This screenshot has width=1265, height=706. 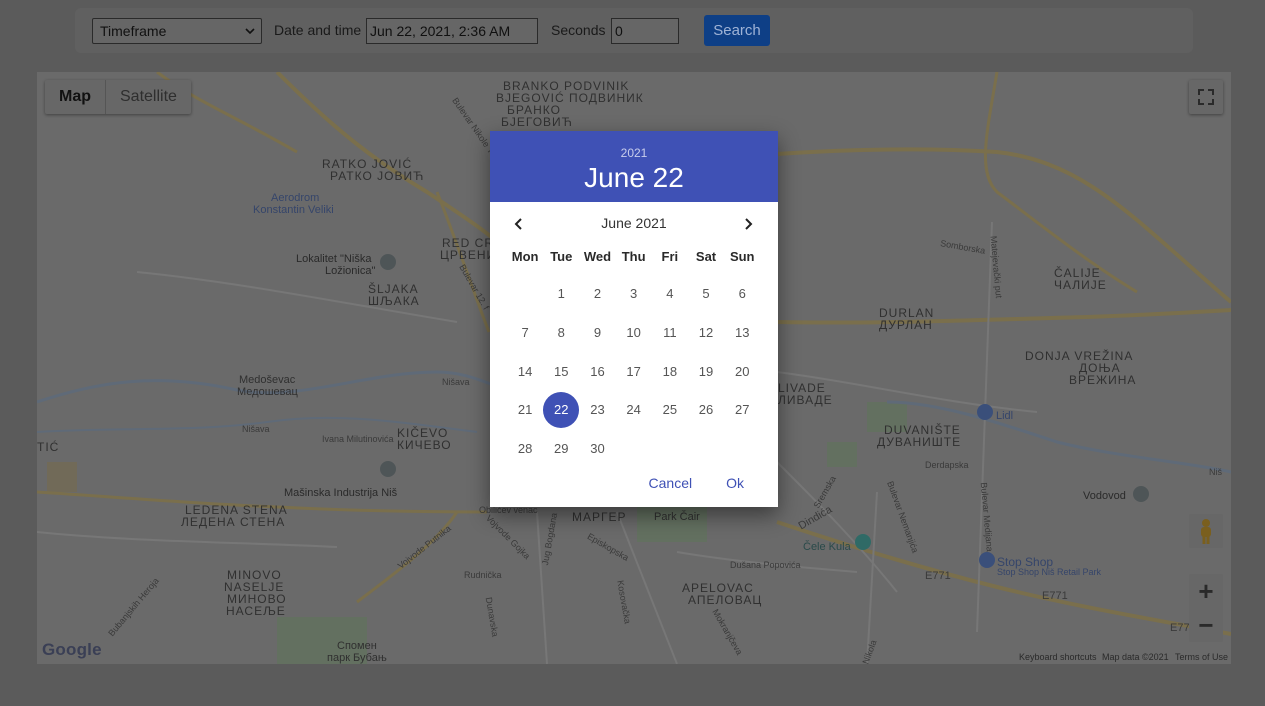 I want to click on weekday-header: Mon Tue Wed Thu Fri Sat Sun, so click(x=634, y=256).